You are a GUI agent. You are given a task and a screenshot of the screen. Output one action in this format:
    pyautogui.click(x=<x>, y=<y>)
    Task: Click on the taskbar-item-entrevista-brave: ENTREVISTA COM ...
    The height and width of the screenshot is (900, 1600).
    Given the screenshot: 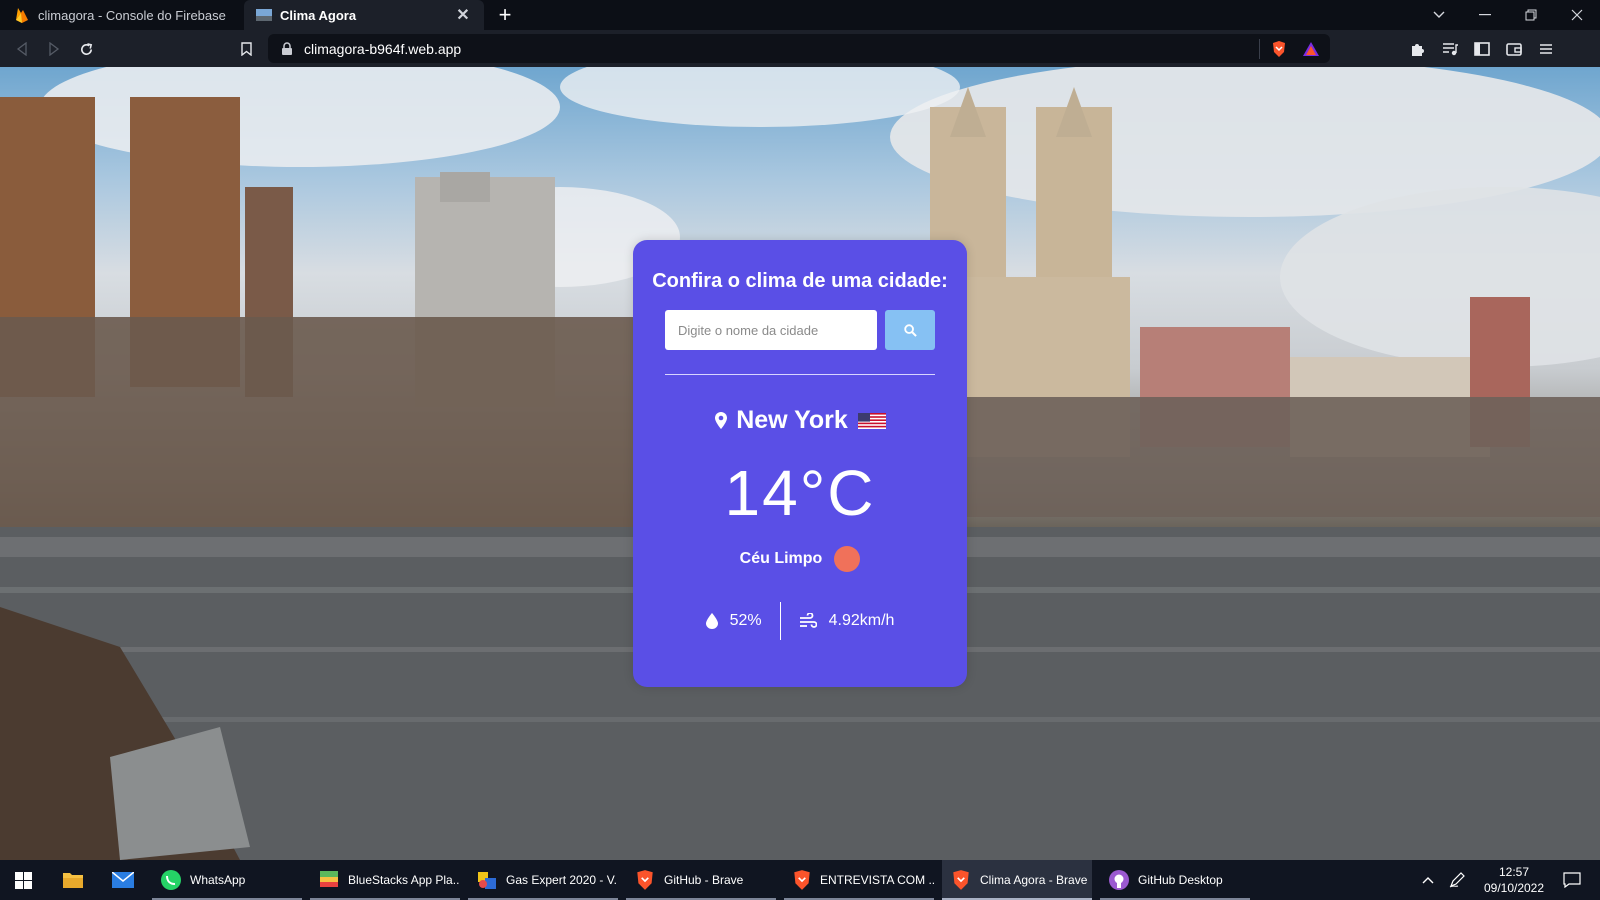 What is the action you would take?
    pyautogui.click(x=859, y=880)
    